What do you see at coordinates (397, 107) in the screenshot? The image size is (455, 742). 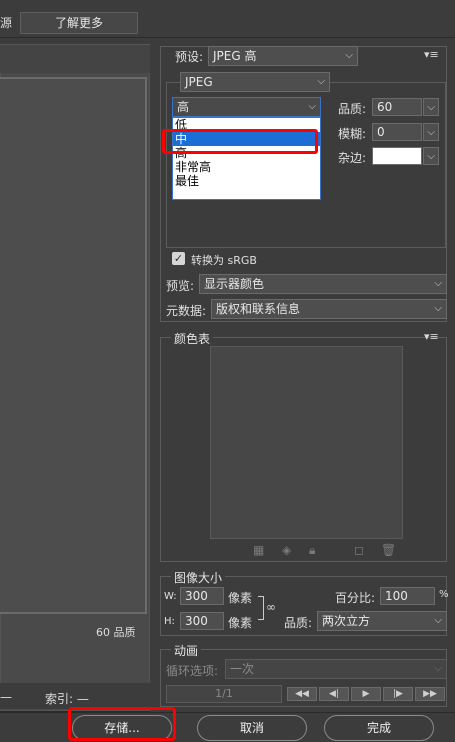 I see `quality-input: 60` at bounding box center [397, 107].